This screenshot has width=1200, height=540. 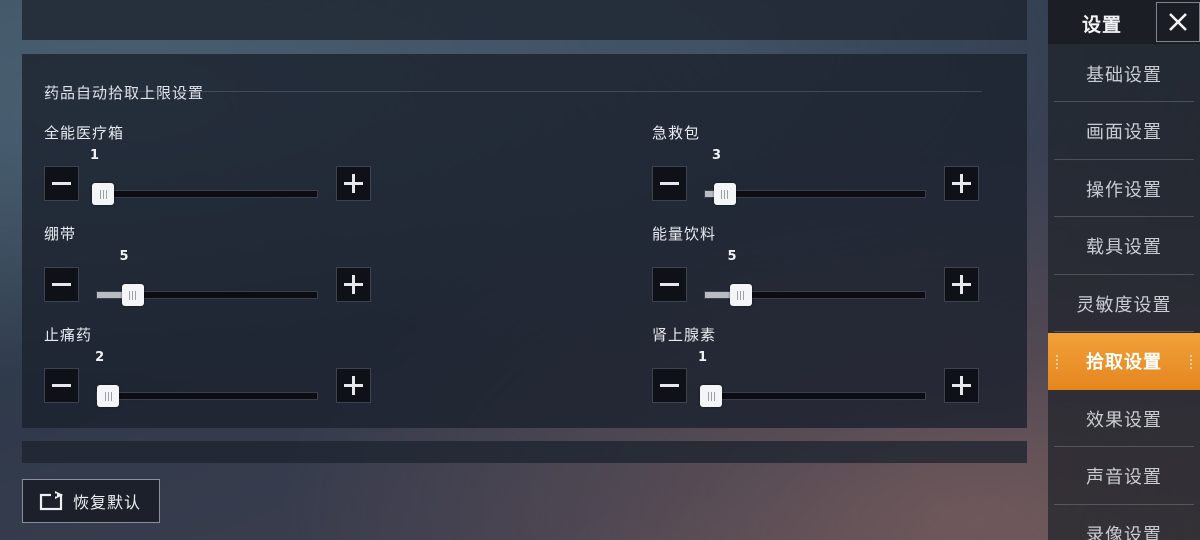 I want to click on section-title: 药品自动拾取上限设置, so click(x=124, y=93).